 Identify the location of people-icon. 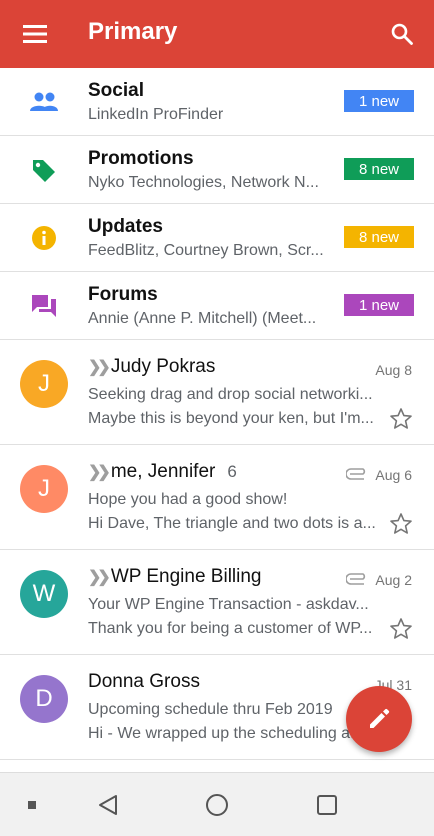
(44, 102).